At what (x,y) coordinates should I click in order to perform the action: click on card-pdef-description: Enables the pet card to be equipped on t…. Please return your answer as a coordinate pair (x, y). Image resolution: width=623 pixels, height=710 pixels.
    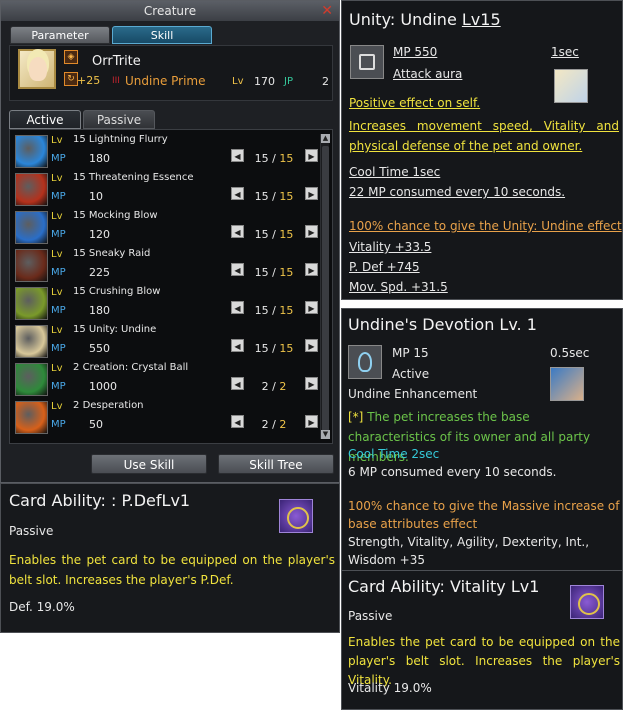
    Looking at the image, I should click on (172, 570).